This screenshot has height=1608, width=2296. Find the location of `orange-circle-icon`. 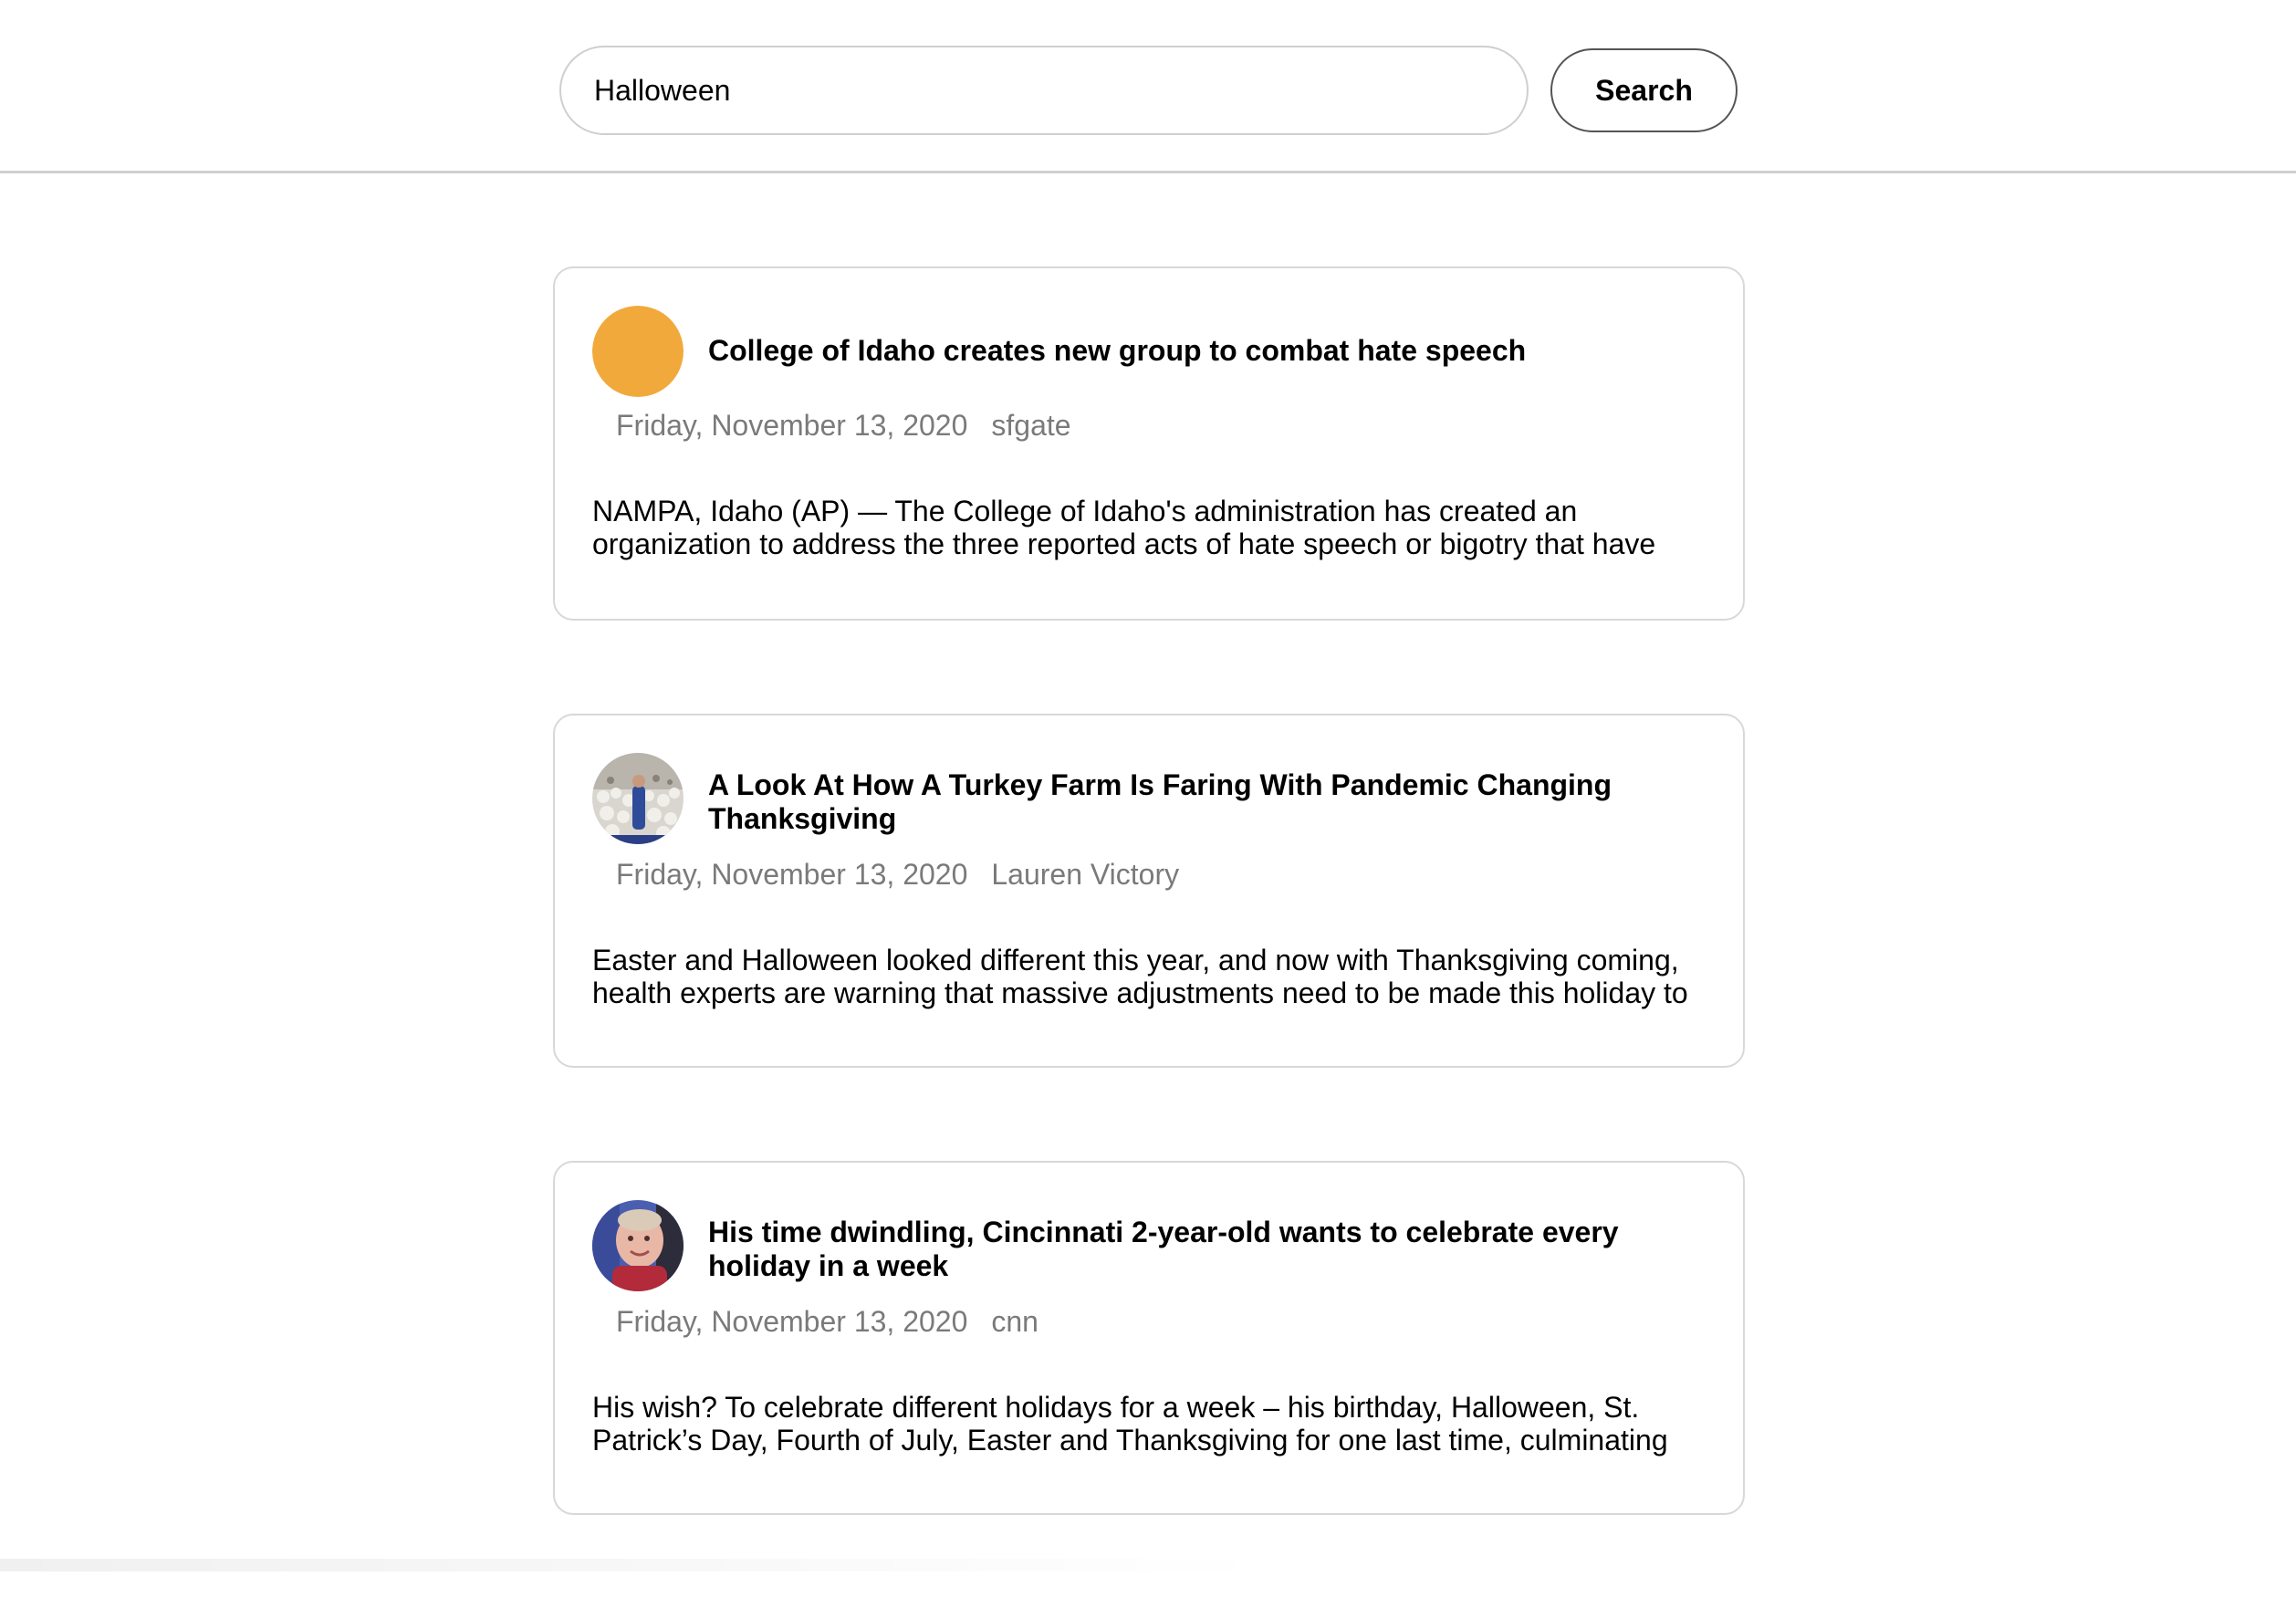

orange-circle-icon is located at coordinates (638, 351).